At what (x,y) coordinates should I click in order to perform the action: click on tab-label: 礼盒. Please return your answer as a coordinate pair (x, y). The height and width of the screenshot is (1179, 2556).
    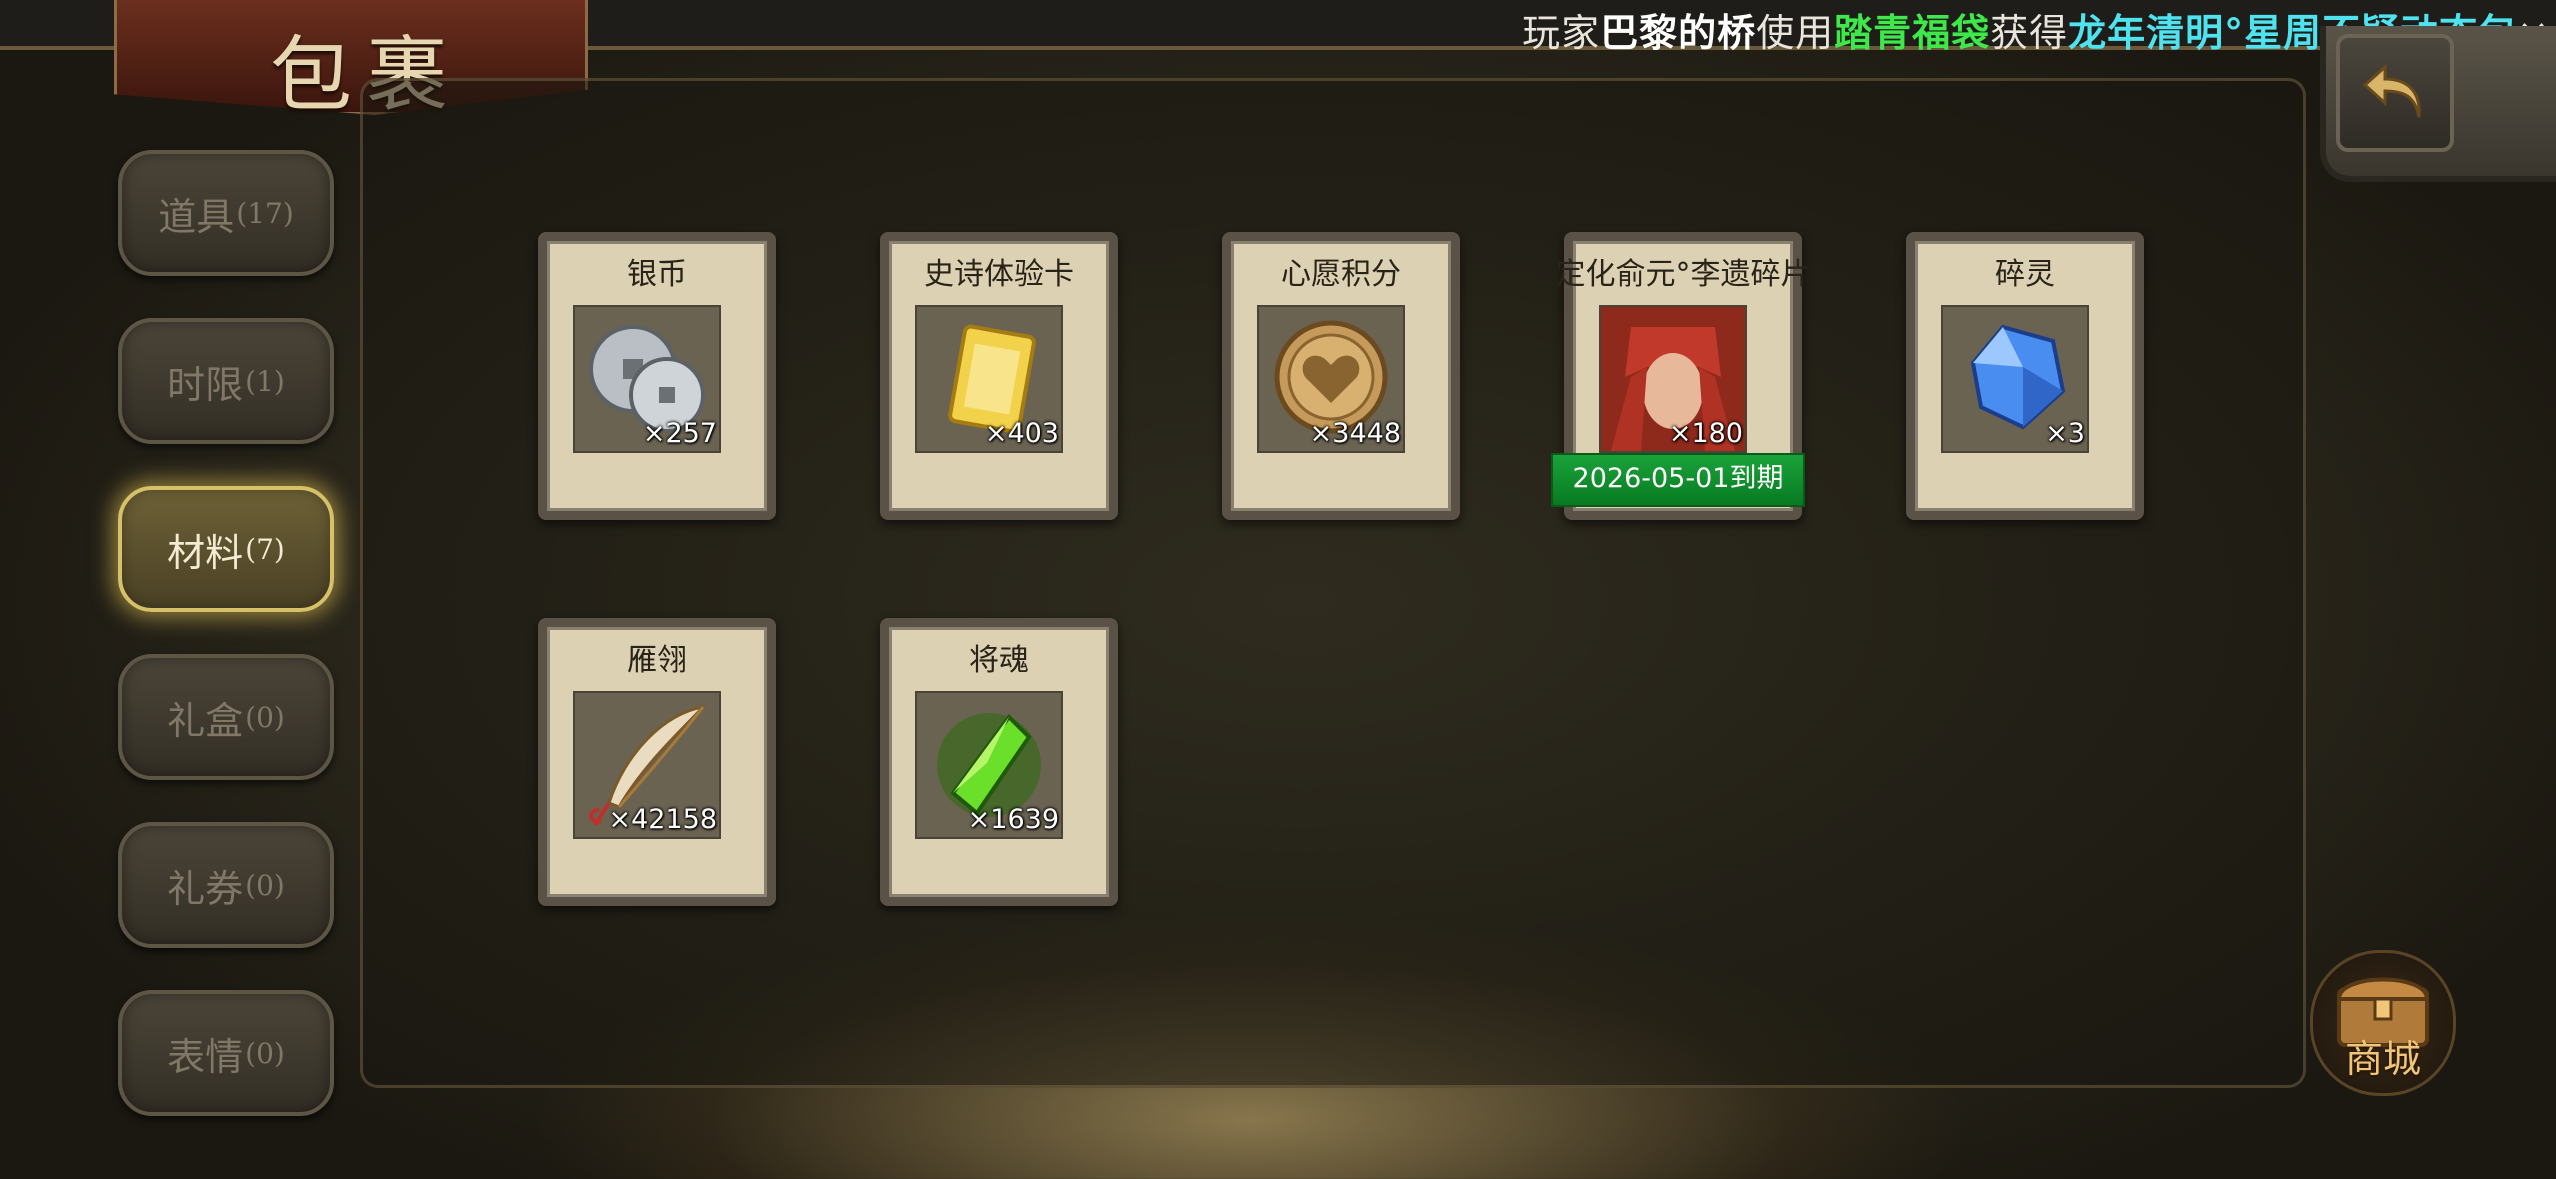
    Looking at the image, I should click on (205, 720).